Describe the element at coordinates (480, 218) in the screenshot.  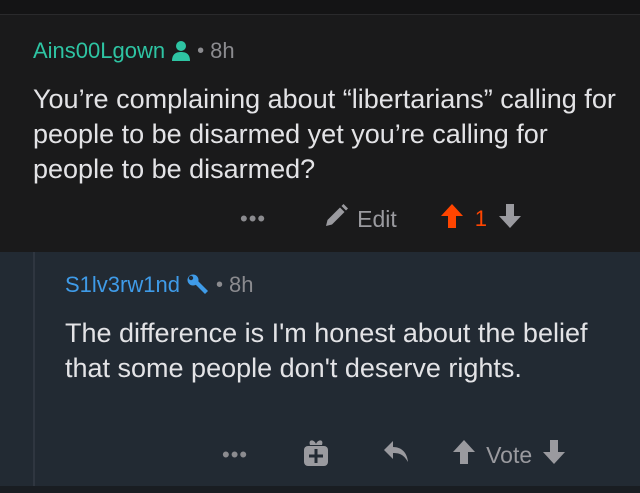
I see `vote-count: 1` at that location.